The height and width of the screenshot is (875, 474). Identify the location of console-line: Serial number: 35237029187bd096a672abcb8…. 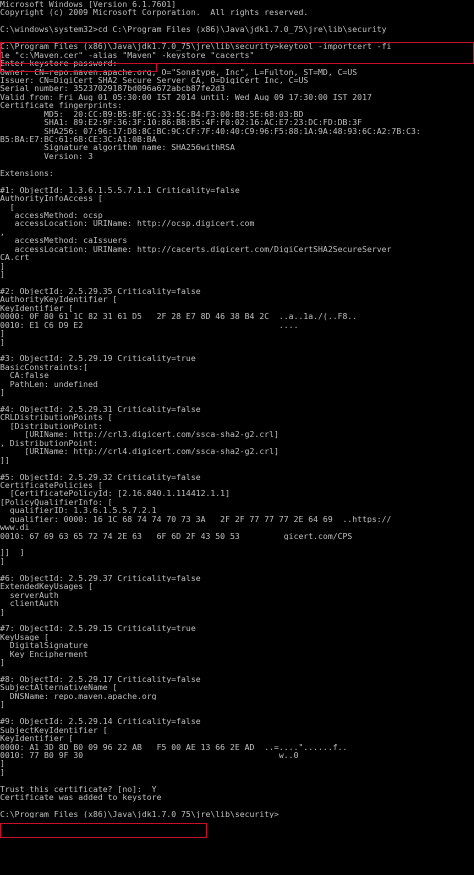
(113, 88).